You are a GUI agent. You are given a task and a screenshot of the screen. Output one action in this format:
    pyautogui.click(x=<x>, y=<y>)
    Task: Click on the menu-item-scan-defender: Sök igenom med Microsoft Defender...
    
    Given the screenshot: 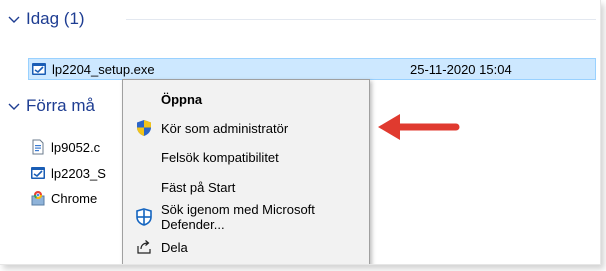 What is the action you would take?
    pyautogui.click(x=246, y=217)
    